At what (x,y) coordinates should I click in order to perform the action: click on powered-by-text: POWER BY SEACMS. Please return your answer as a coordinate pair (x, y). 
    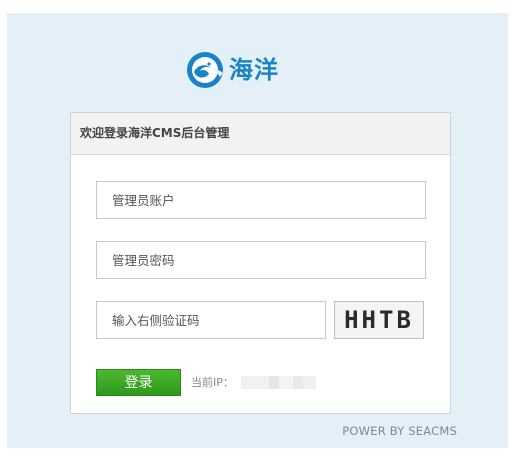
    Looking at the image, I should click on (399, 431).